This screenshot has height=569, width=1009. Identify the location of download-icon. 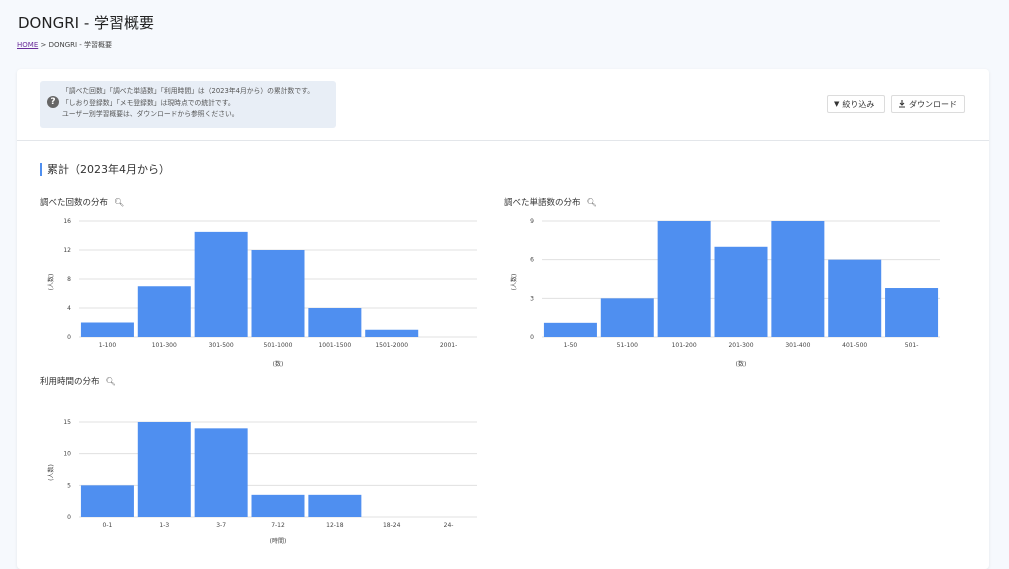
(902, 104).